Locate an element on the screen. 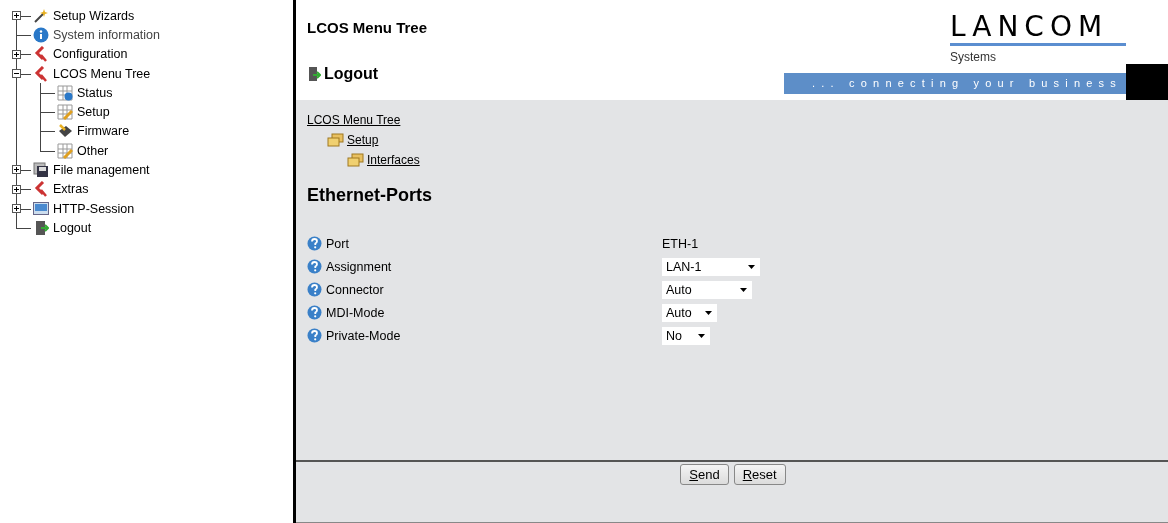  tree-item: Logout is located at coordinates (72, 227).